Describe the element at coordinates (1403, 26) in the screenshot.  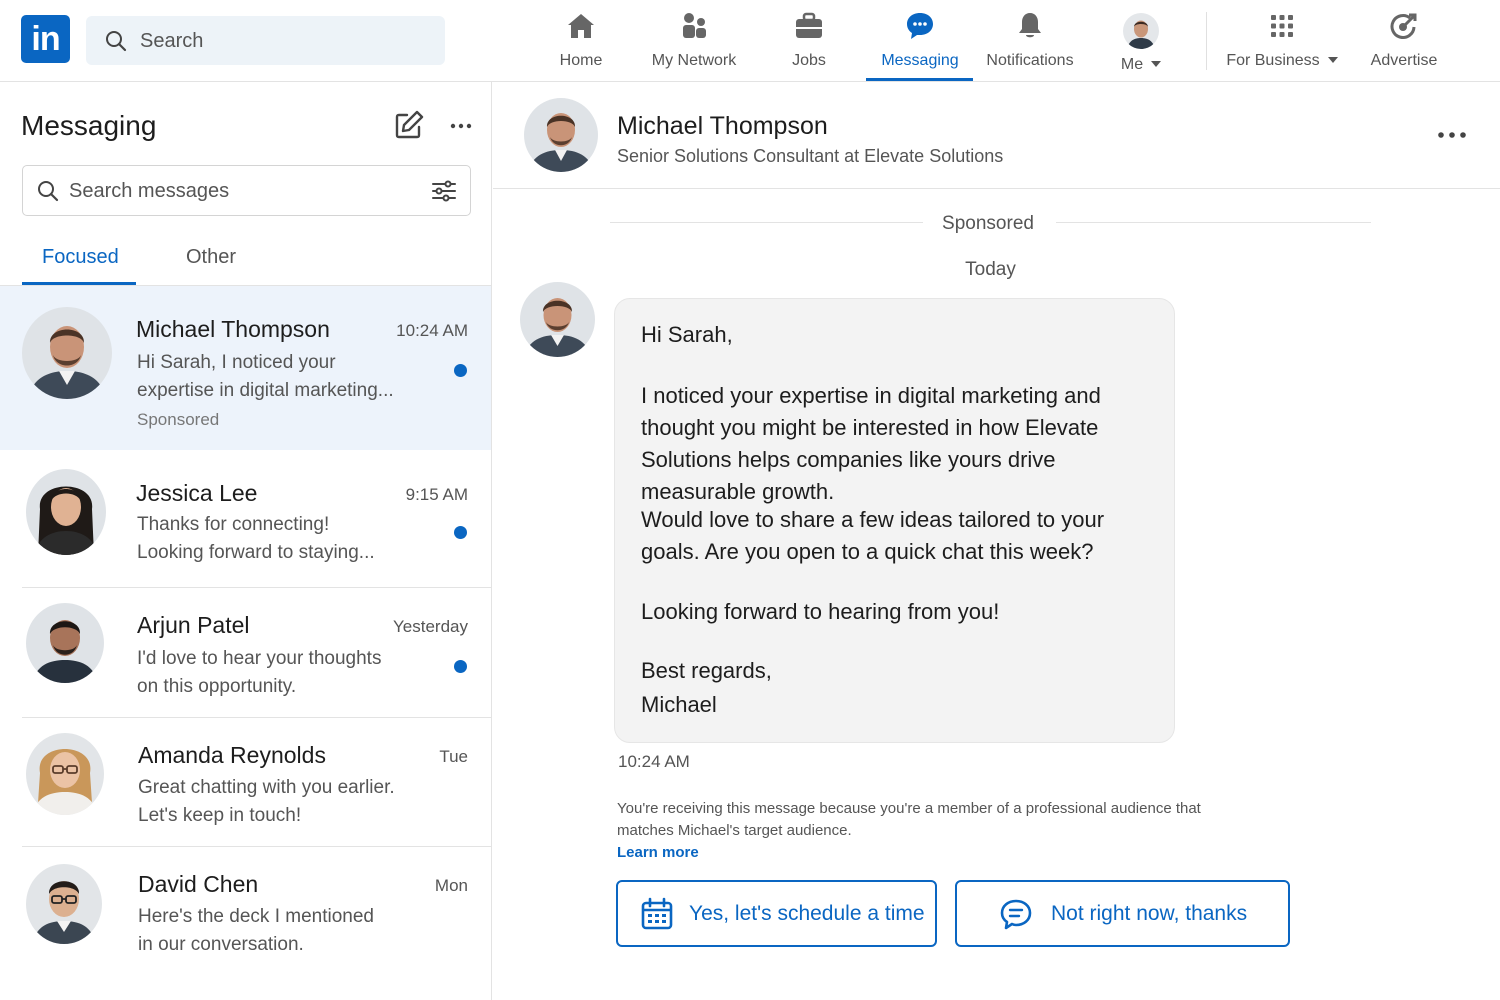
I see `advertise-icon` at that location.